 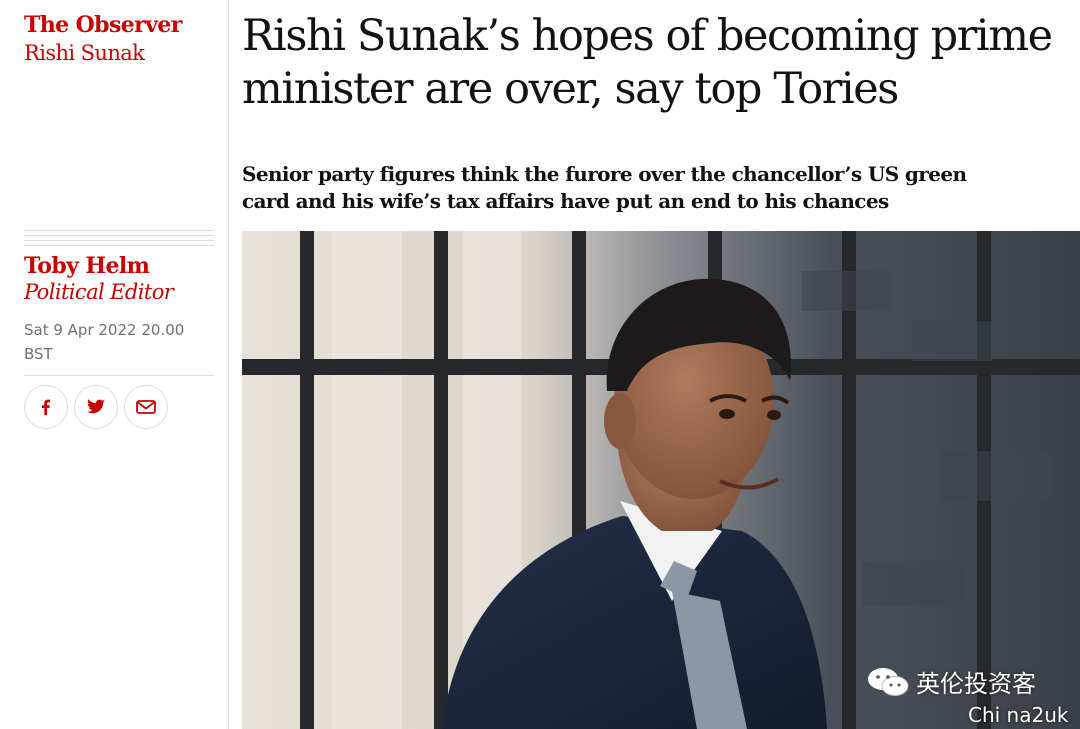 I want to click on author-role: Political Editor, so click(x=99, y=292).